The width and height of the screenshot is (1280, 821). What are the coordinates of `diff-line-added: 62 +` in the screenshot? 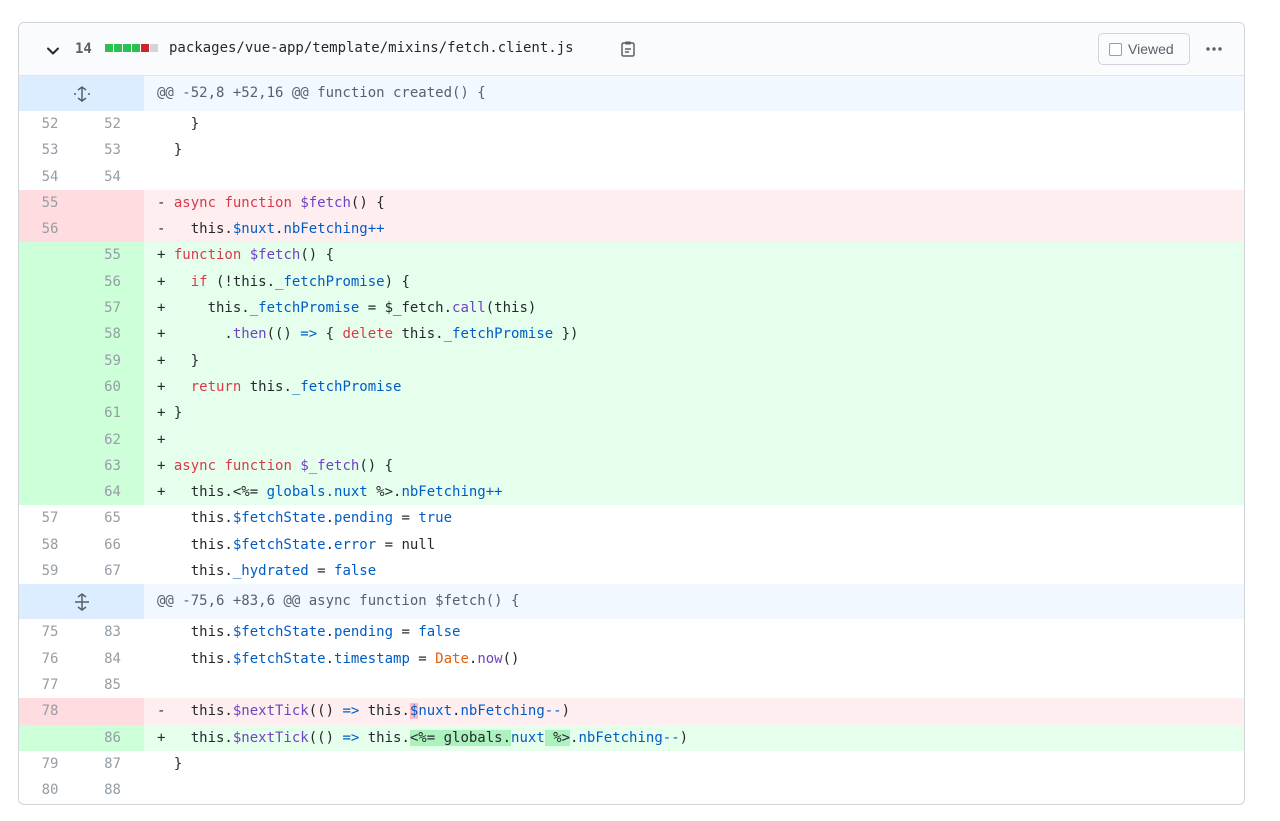 It's located at (631, 439).